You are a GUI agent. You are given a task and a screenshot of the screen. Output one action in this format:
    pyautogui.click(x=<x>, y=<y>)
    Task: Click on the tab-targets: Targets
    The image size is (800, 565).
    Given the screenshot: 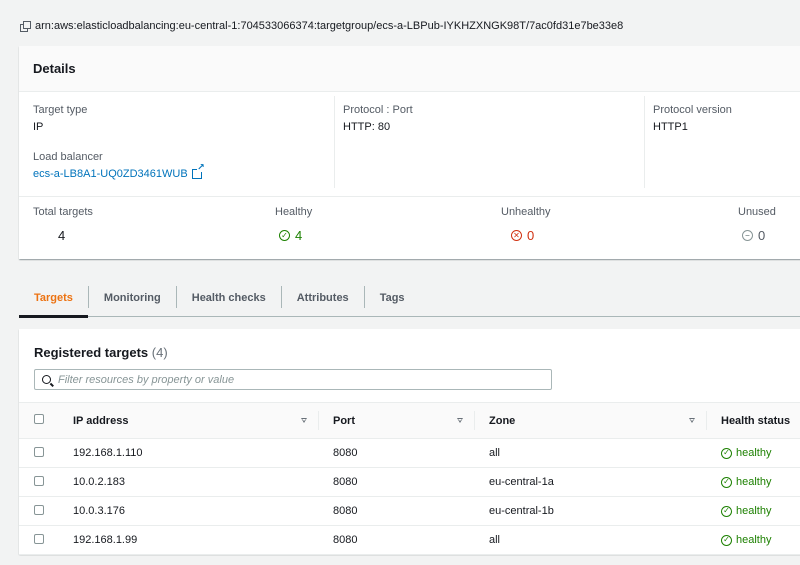 What is the action you would take?
    pyautogui.click(x=53, y=299)
    